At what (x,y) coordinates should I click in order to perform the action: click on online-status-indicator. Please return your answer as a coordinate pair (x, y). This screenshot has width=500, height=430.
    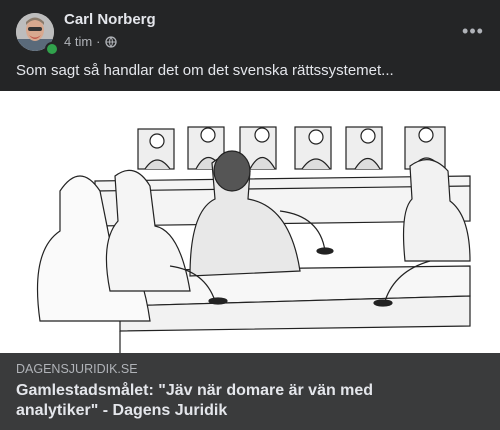
    Looking at the image, I should click on (52, 49).